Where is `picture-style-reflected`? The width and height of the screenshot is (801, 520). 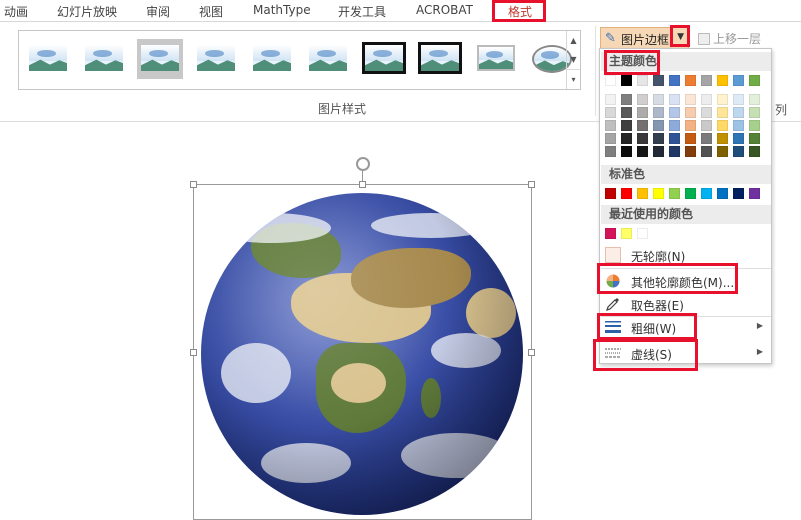
picture-style-reflected is located at coordinates (216, 59).